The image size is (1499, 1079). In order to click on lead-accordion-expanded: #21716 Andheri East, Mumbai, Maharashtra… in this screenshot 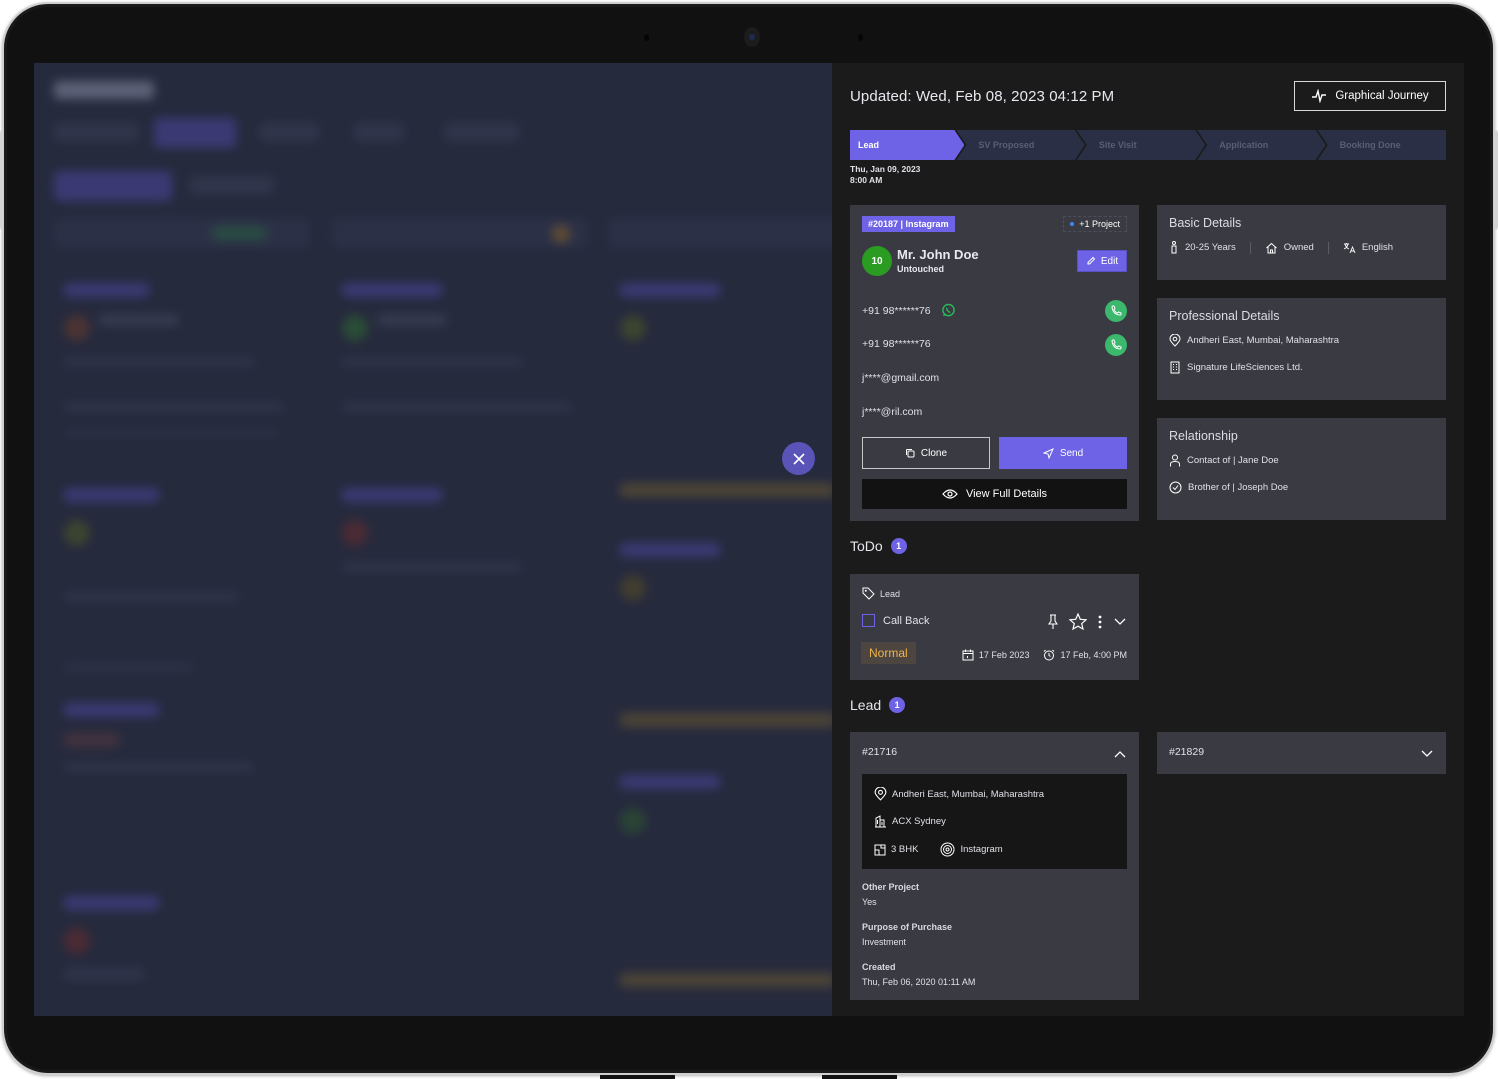, I will do `click(994, 866)`.